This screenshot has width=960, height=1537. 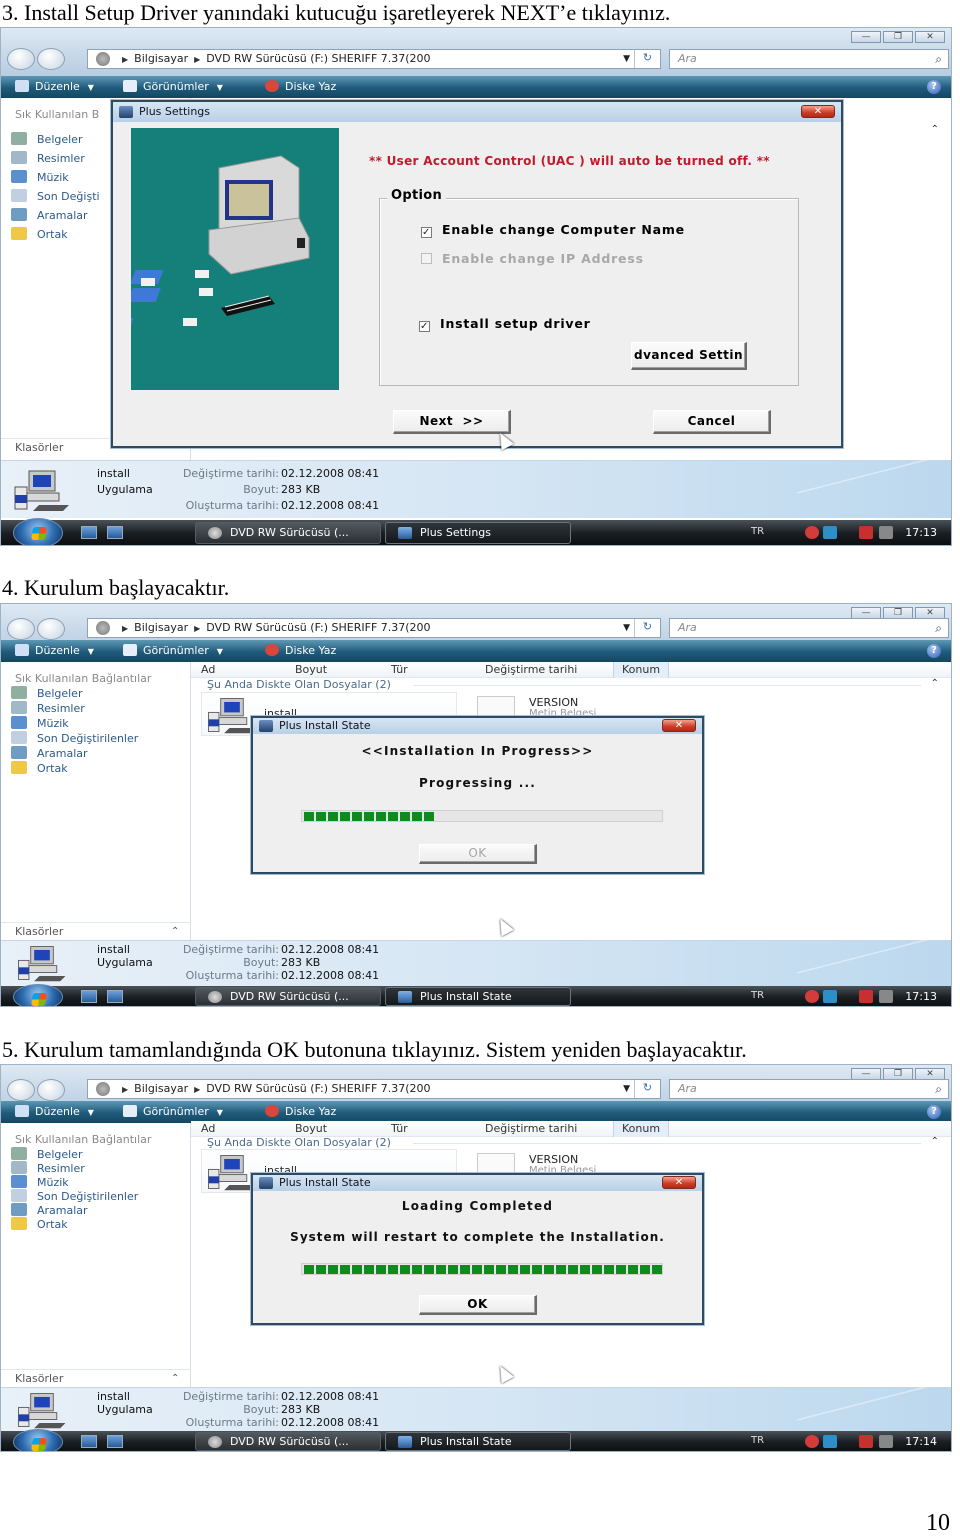 I want to click on chevron-down-icon: ▼, so click(x=626, y=1089).